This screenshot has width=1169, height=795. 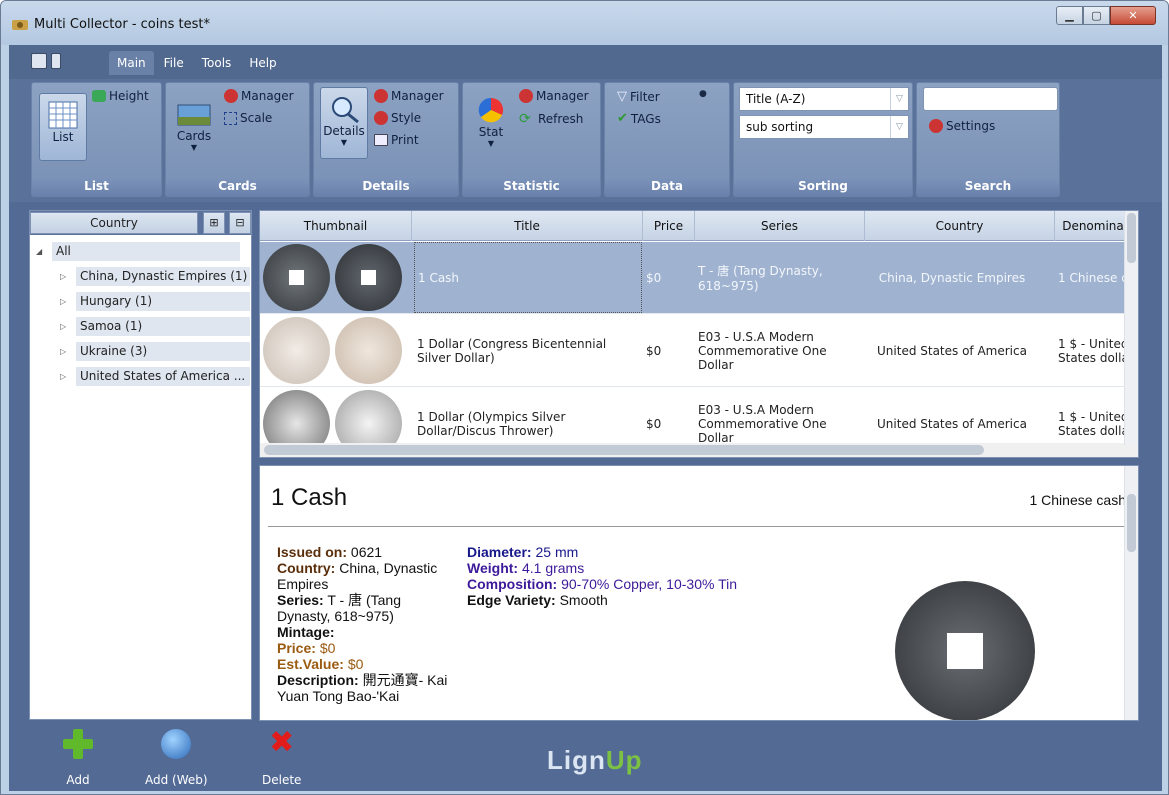 What do you see at coordinates (318, 680) in the screenshot?
I see `description-label: Description:` at bounding box center [318, 680].